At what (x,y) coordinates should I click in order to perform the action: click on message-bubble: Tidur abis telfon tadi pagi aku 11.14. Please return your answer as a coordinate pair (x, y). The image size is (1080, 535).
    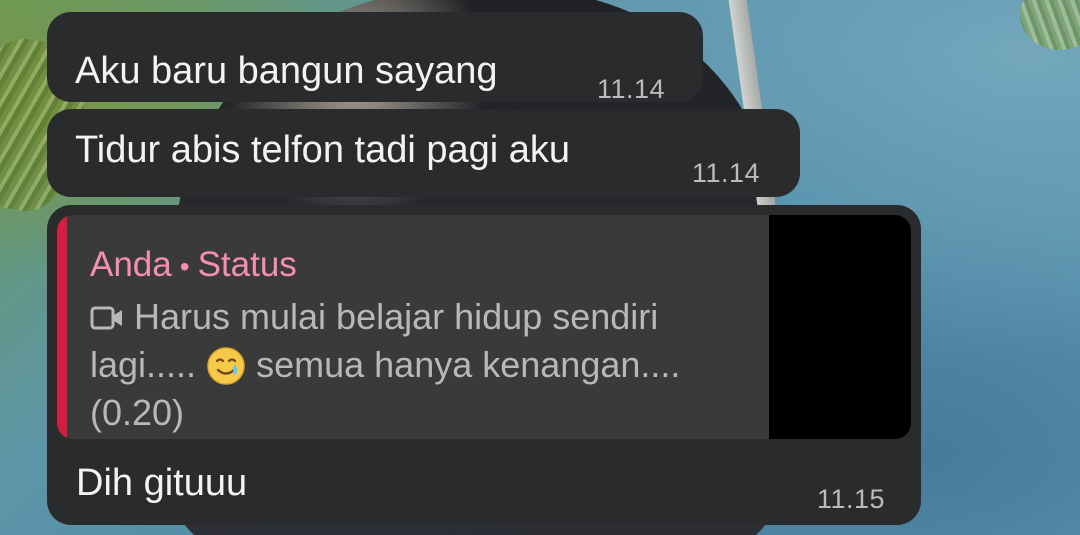
    Looking at the image, I should click on (423, 153).